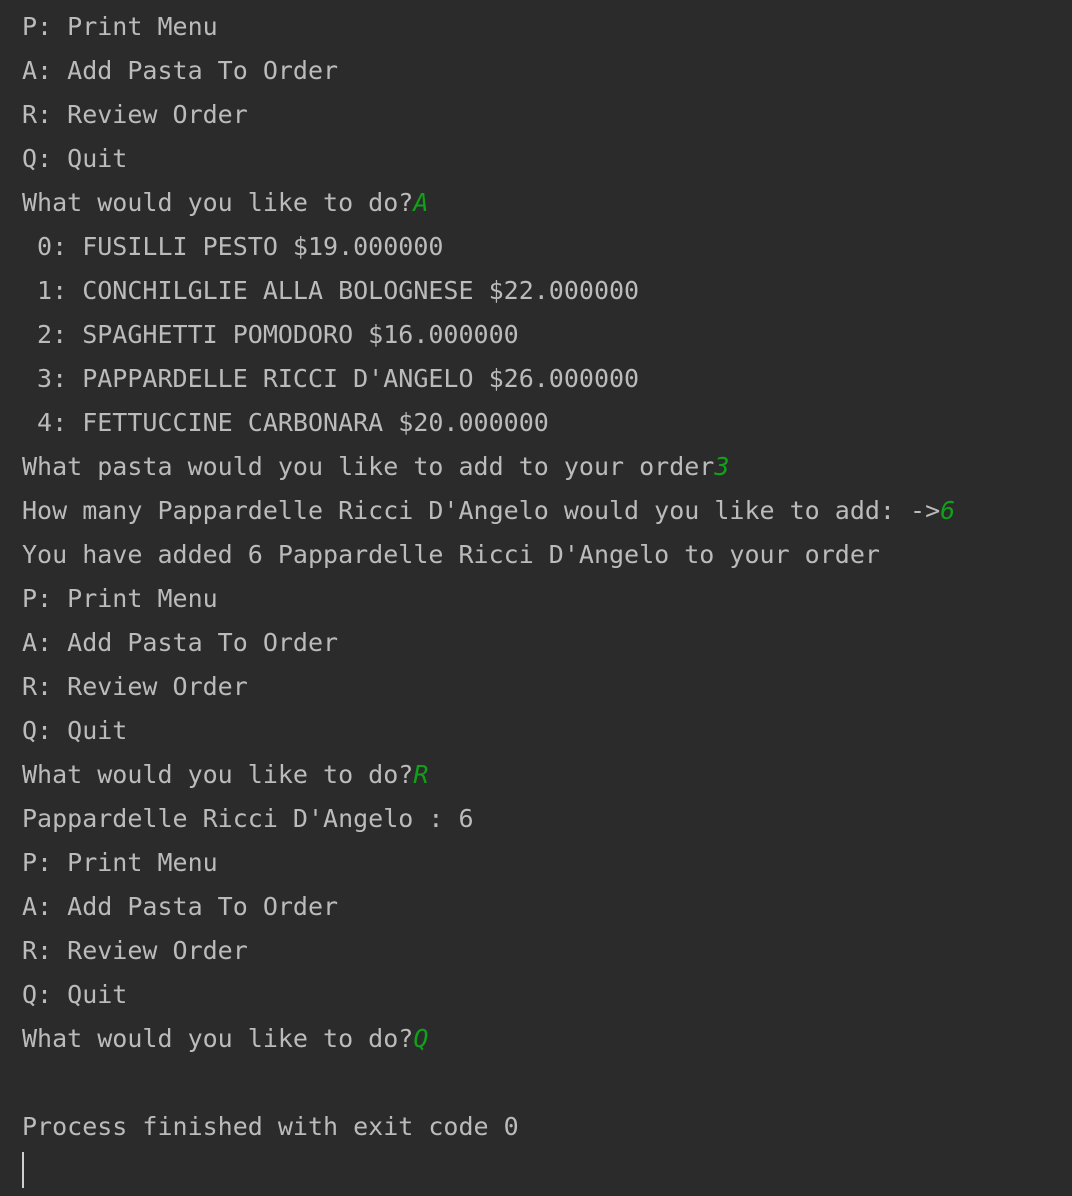 The height and width of the screenshot is (1196, 1072). What do you see at coordinates (331, 290) in the screenshot?
I see `menu-item-text: 1: CONCHILGLIE ALLA BOLOGNESE $22.000000` at bounding box center [331, 290].